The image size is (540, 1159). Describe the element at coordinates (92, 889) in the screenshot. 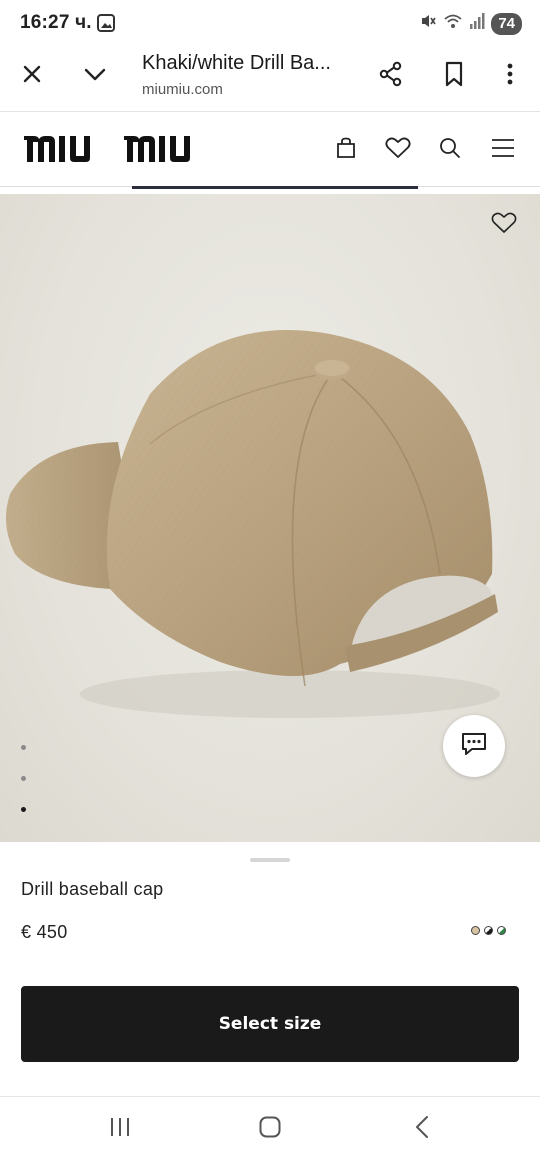

I see `product-name: Drill baseball cap` at that location.